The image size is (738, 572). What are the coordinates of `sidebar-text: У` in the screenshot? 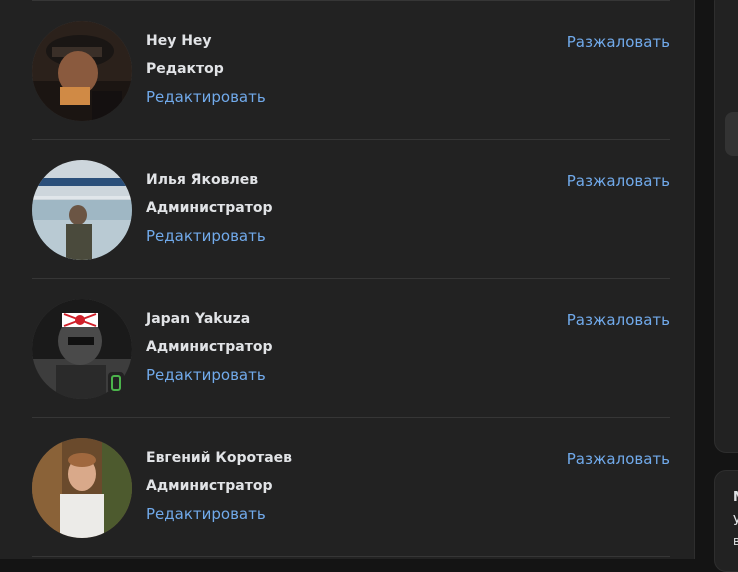 It's located at (735, 521).